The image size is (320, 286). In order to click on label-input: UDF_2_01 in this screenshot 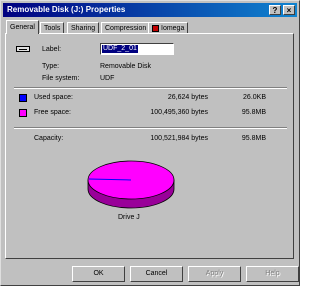, I will do `click(137, 49)`.